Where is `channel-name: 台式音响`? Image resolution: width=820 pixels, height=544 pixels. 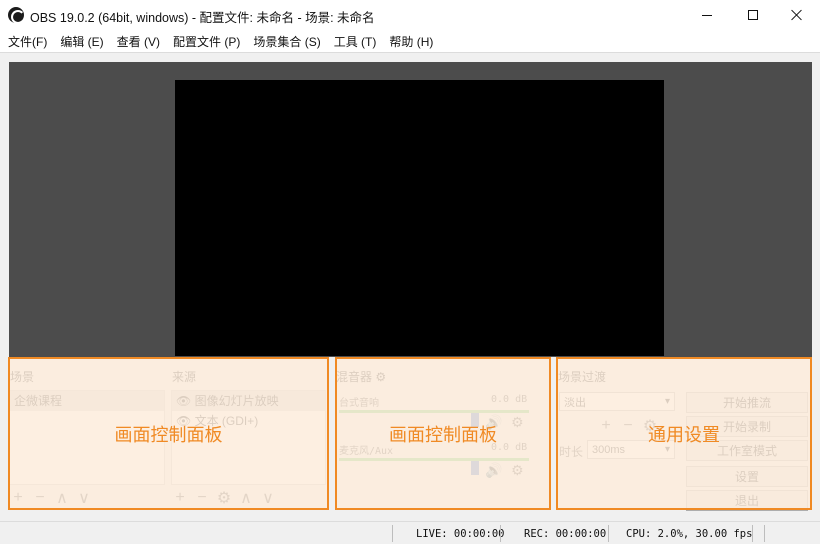 channel-name: 台式音响 is located at coordinates (359, 403).